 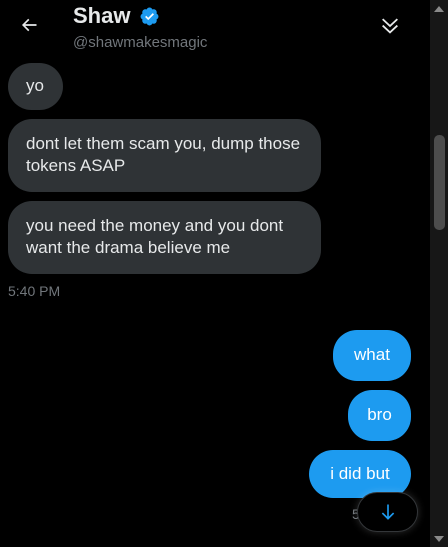 I want to click on message-bubble-incoming: yo, so click(x=35, y=86).